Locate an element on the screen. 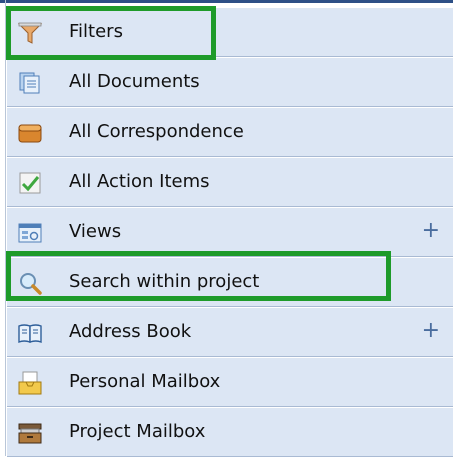 Image resolution: width=453 pixels, height=457 pixels. panel-top-border is located at coordinates (226, 1).